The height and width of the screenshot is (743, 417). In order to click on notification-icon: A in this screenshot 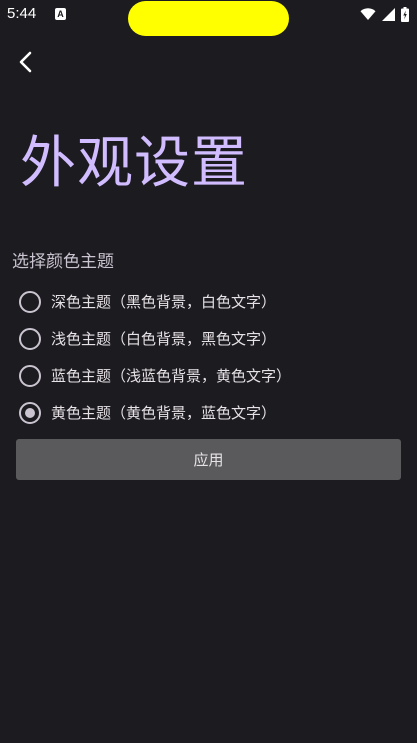, I will do `click(60, 14)`.